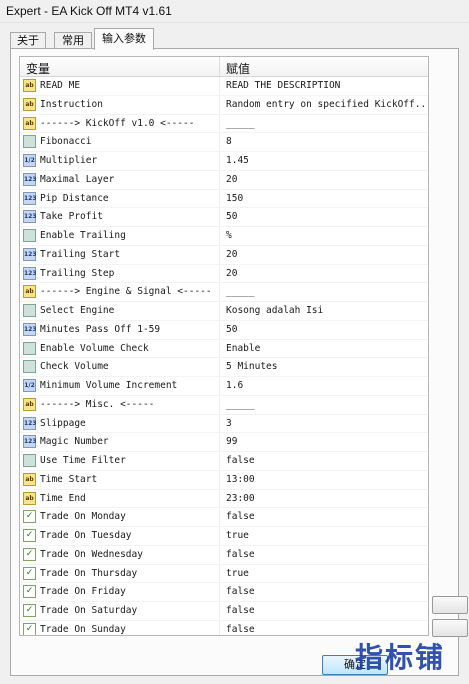  What do you see at coordinates (224, 180) in the screenshot?
I see `parameter-row: 123 Maximal Layer 20` at bounding box center [224, 180].